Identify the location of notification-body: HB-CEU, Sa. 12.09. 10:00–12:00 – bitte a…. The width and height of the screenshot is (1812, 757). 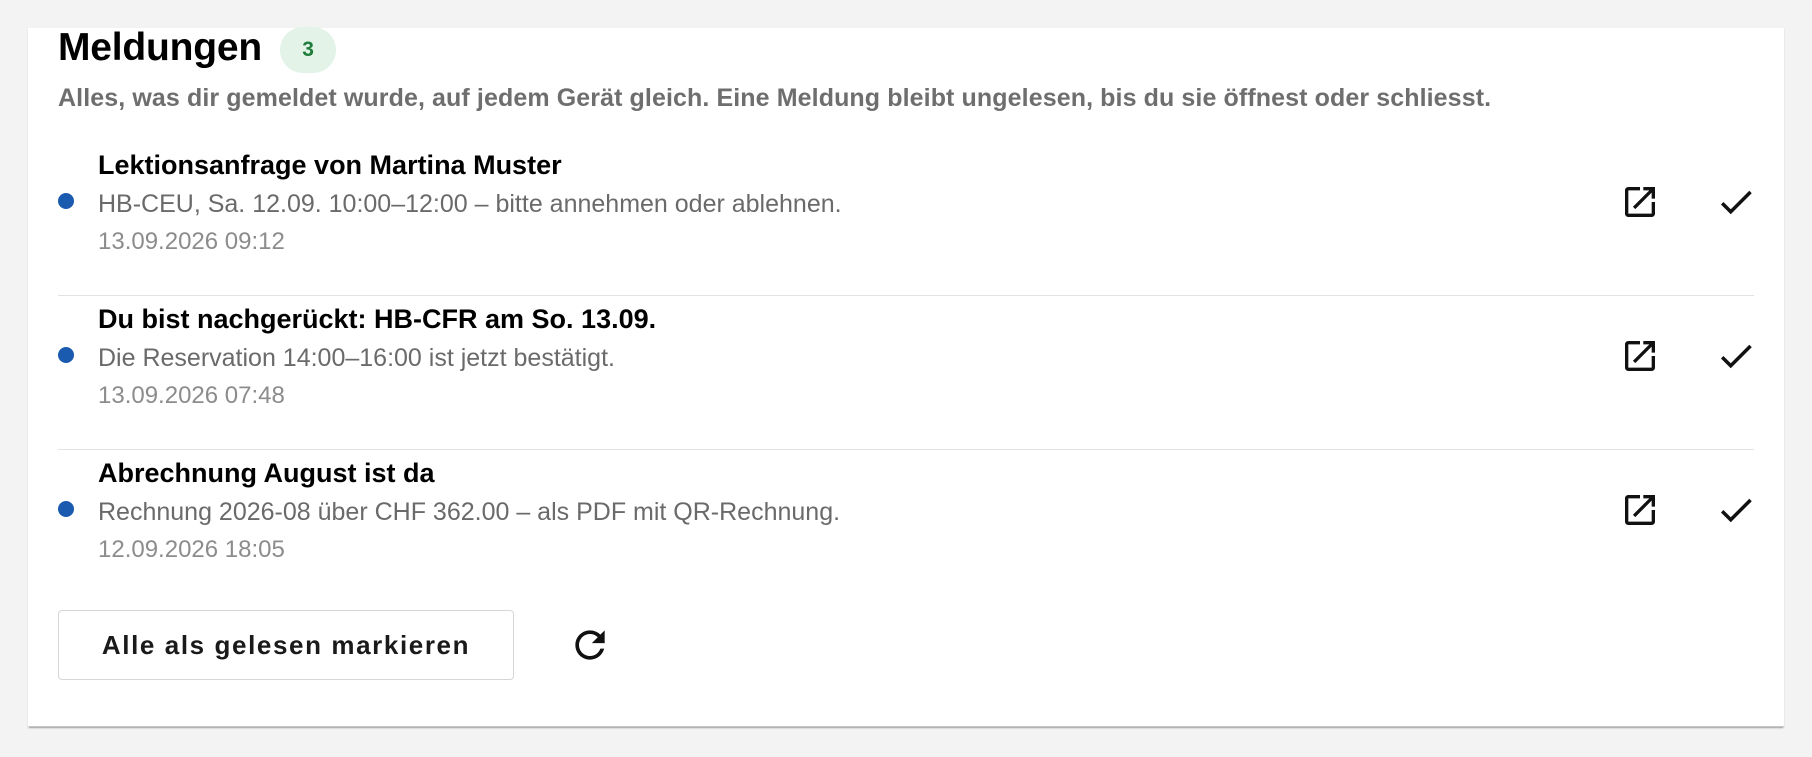
(470, 204).